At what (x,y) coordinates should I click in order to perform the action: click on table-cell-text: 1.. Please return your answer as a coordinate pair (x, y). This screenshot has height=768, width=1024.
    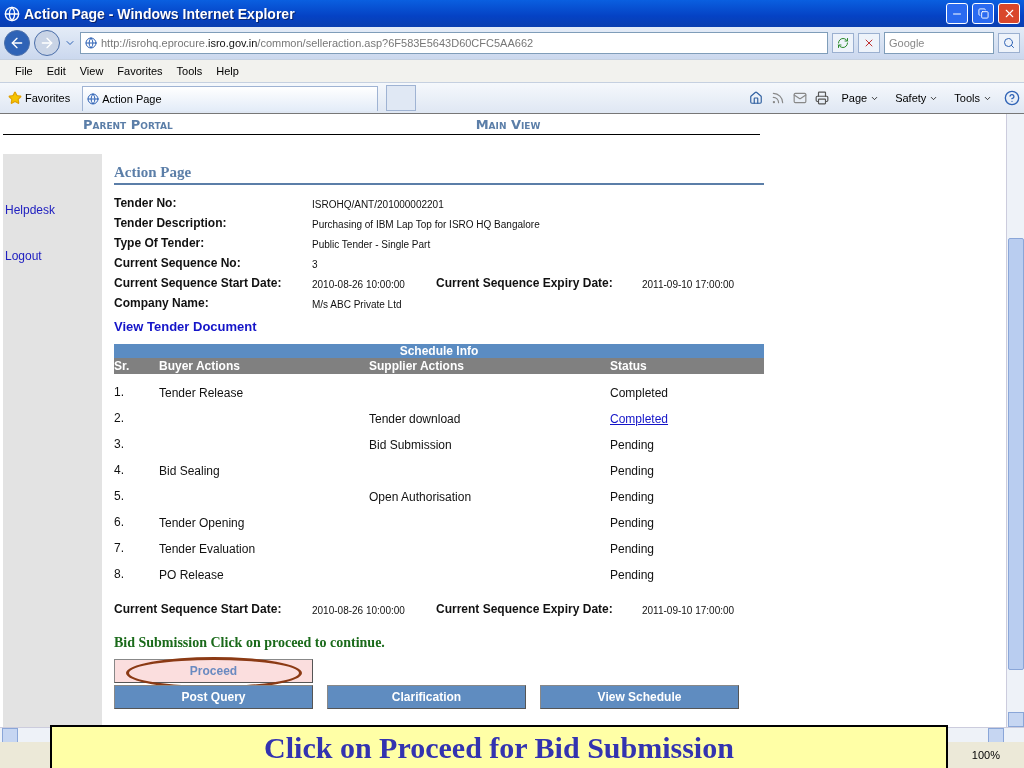
    Looking at the image, I should click on (119, 392).